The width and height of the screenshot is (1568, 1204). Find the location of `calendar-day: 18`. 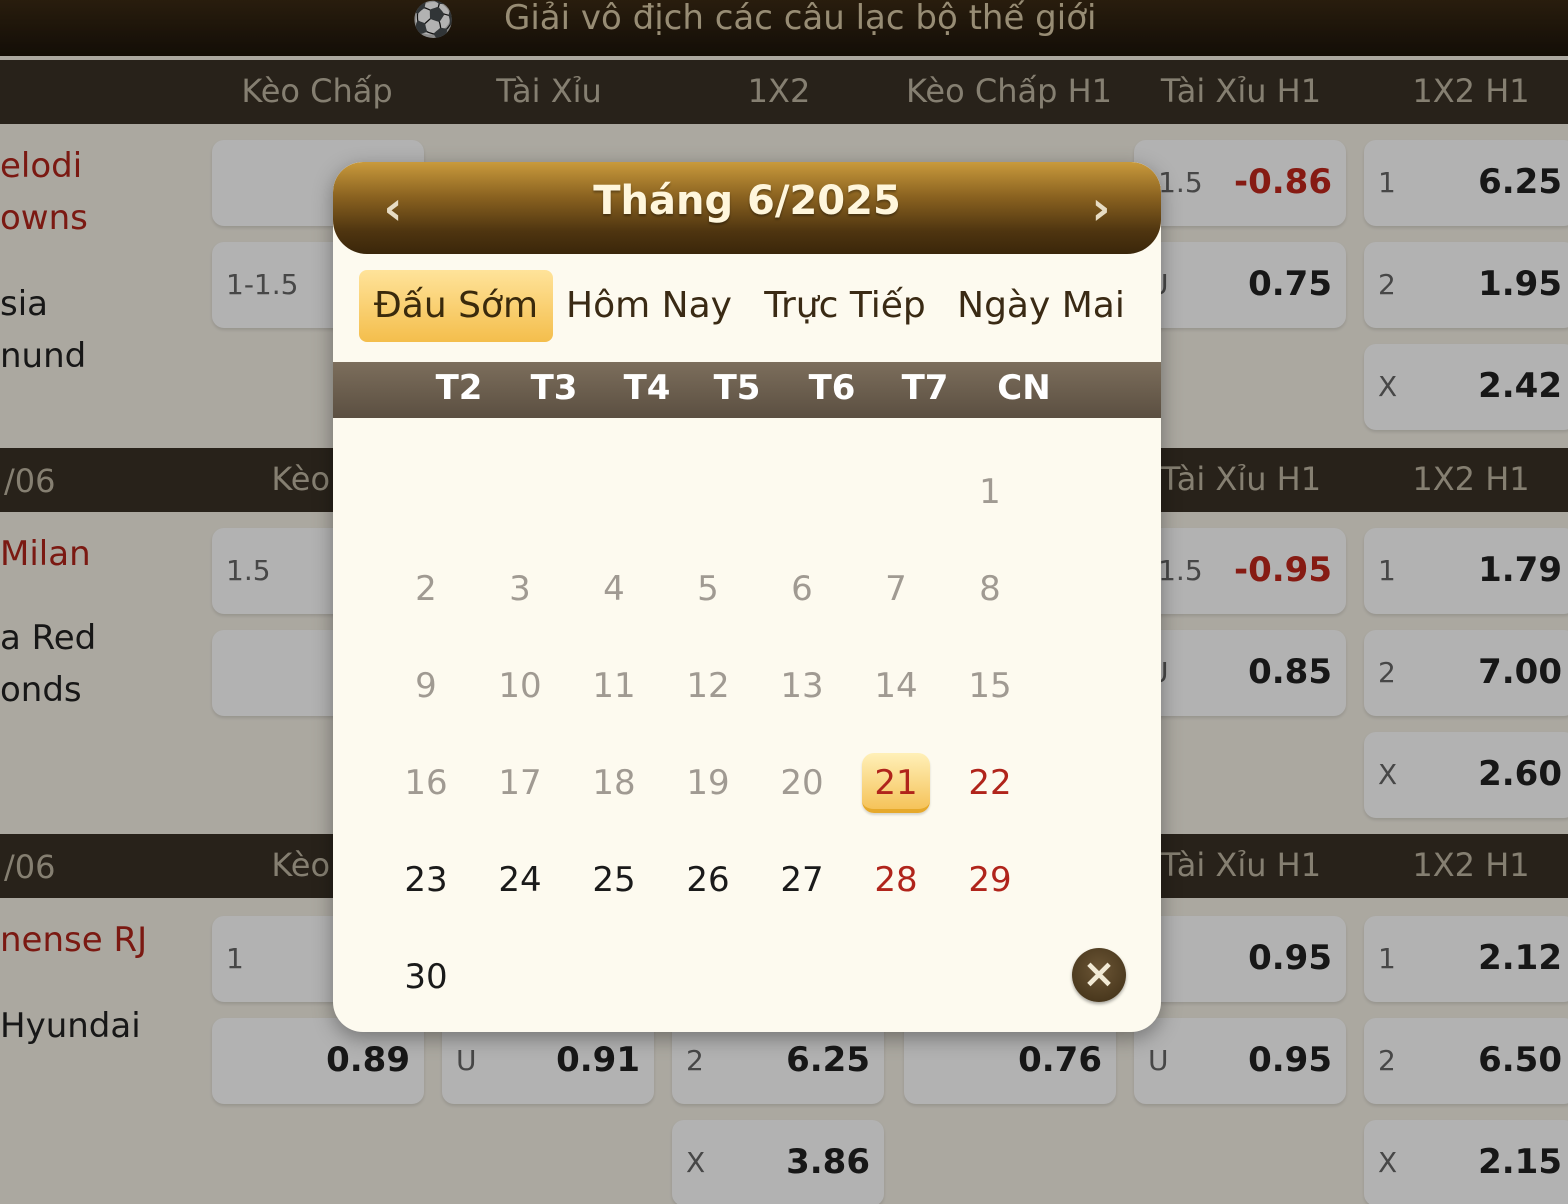

calendar-day: 18 is located at coordinates (614, 783).